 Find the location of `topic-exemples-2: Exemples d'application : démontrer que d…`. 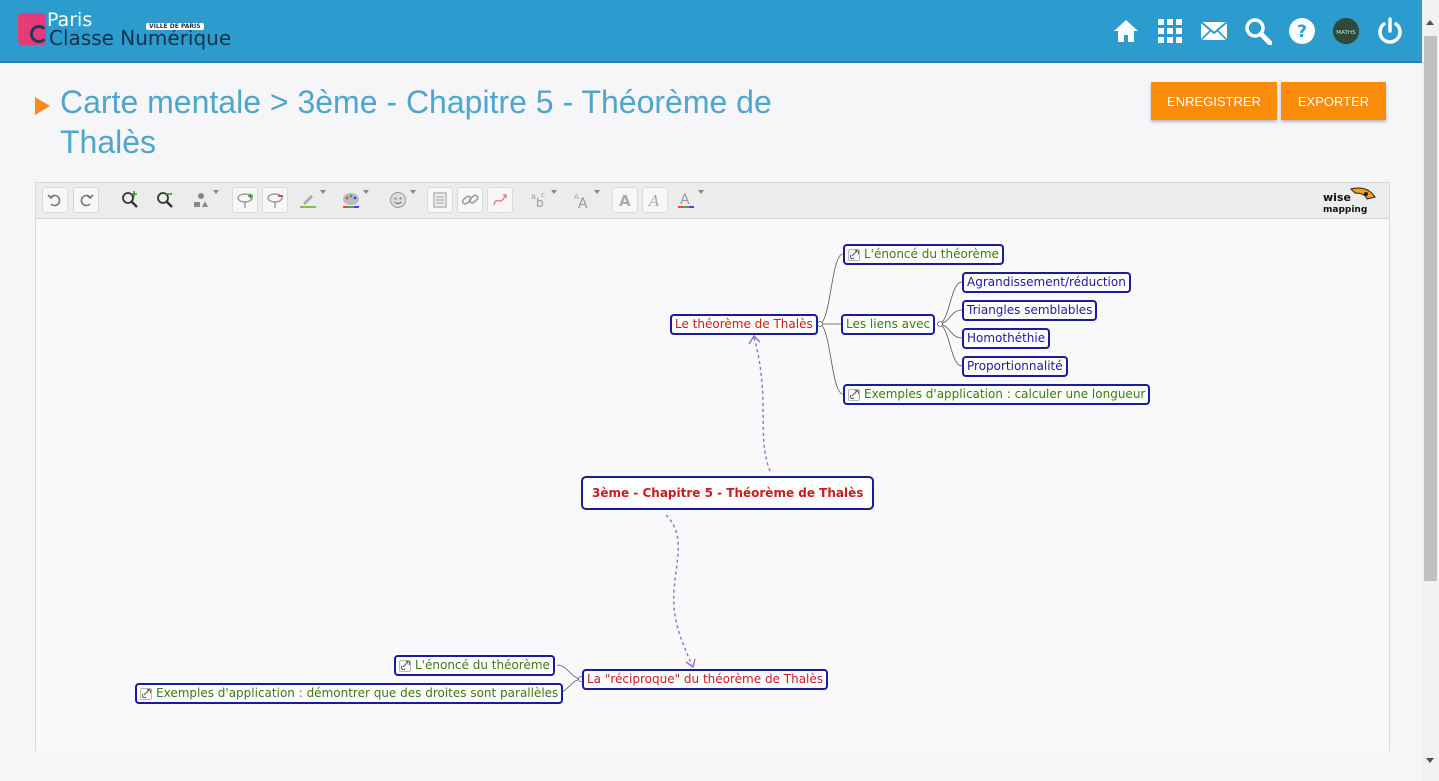

topic-exemples-2: Exemples d'application : démontrer que d… is located at coordinates (349, 693).